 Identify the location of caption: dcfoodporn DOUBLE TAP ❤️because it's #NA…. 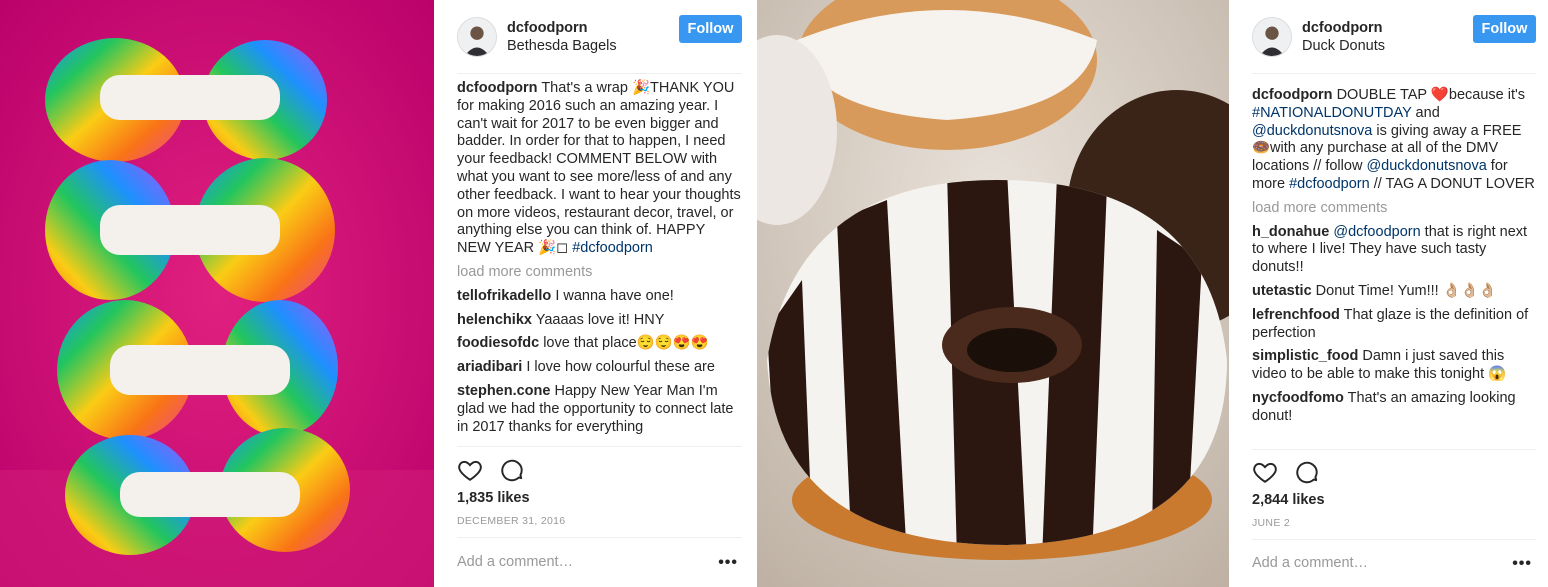
(1394, 140).